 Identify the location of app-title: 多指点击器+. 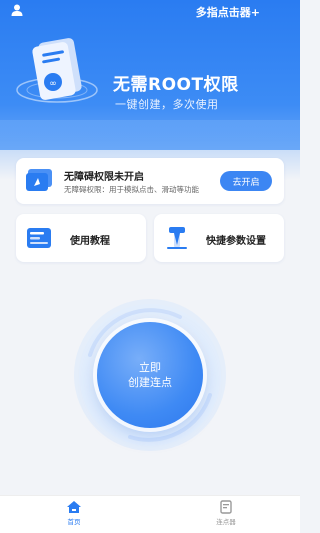
(227, 12).